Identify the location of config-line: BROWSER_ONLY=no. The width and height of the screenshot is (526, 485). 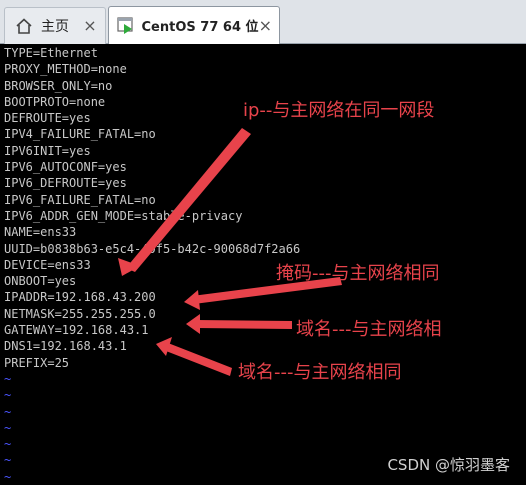
(58, 85).